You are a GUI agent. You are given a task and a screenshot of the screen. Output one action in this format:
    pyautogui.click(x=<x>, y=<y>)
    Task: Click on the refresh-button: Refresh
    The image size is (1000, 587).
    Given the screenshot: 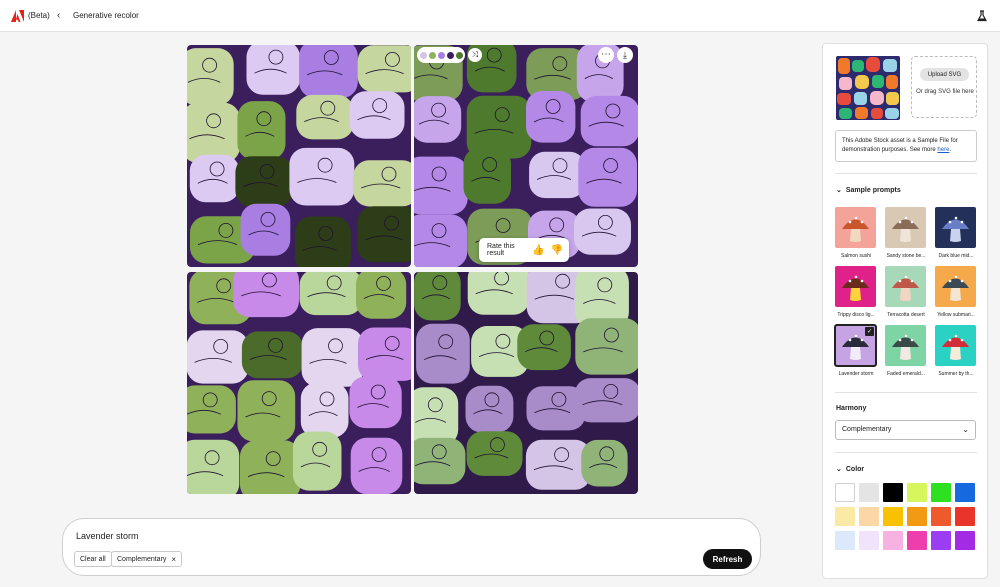 What is the action you would take?
    pyautogui.click(x=727, y=559)
    